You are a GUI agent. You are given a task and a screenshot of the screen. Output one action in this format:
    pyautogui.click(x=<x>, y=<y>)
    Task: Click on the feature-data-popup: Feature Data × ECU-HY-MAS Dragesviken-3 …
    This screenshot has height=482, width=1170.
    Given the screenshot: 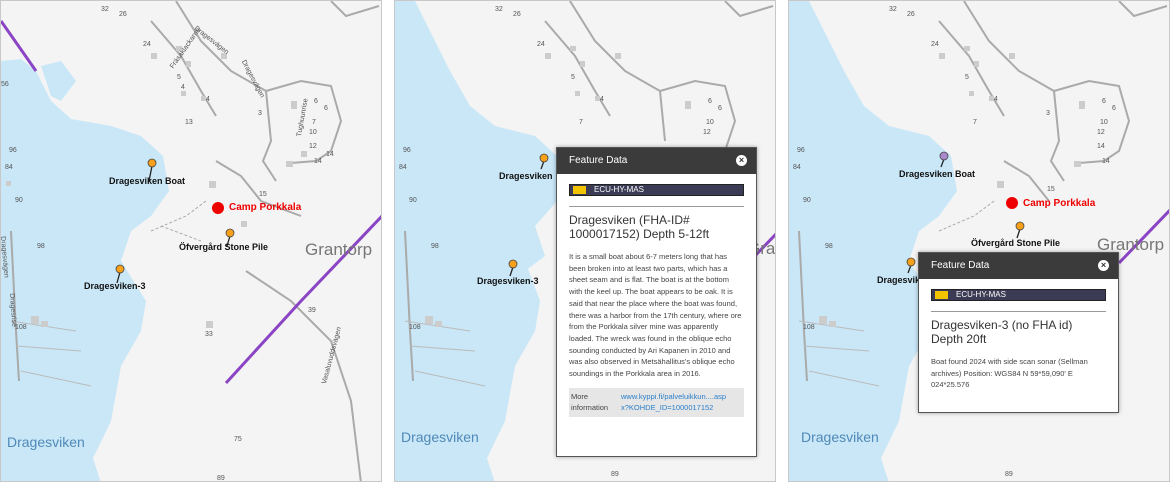 What is the action you would take?
    pyautogui.click(x=1018, y=332)
    